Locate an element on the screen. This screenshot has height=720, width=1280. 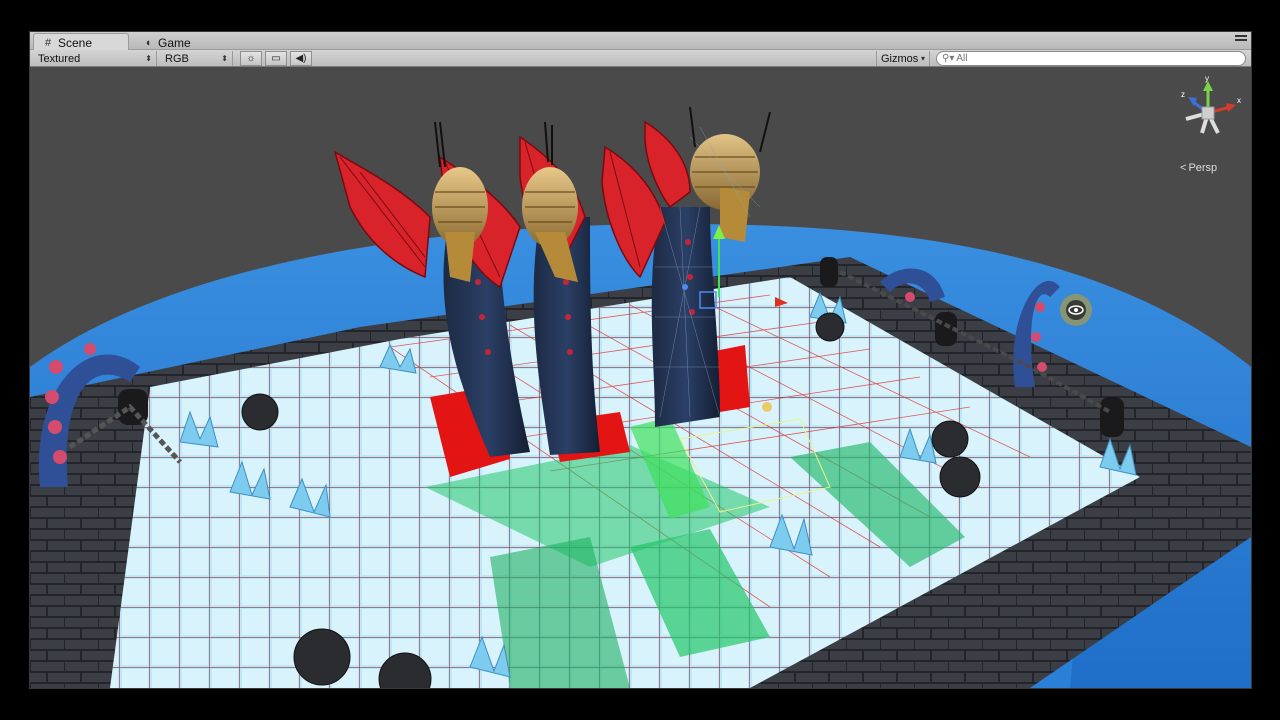
scene-lighting-button: ☼ is located at coordinates (251, 58).